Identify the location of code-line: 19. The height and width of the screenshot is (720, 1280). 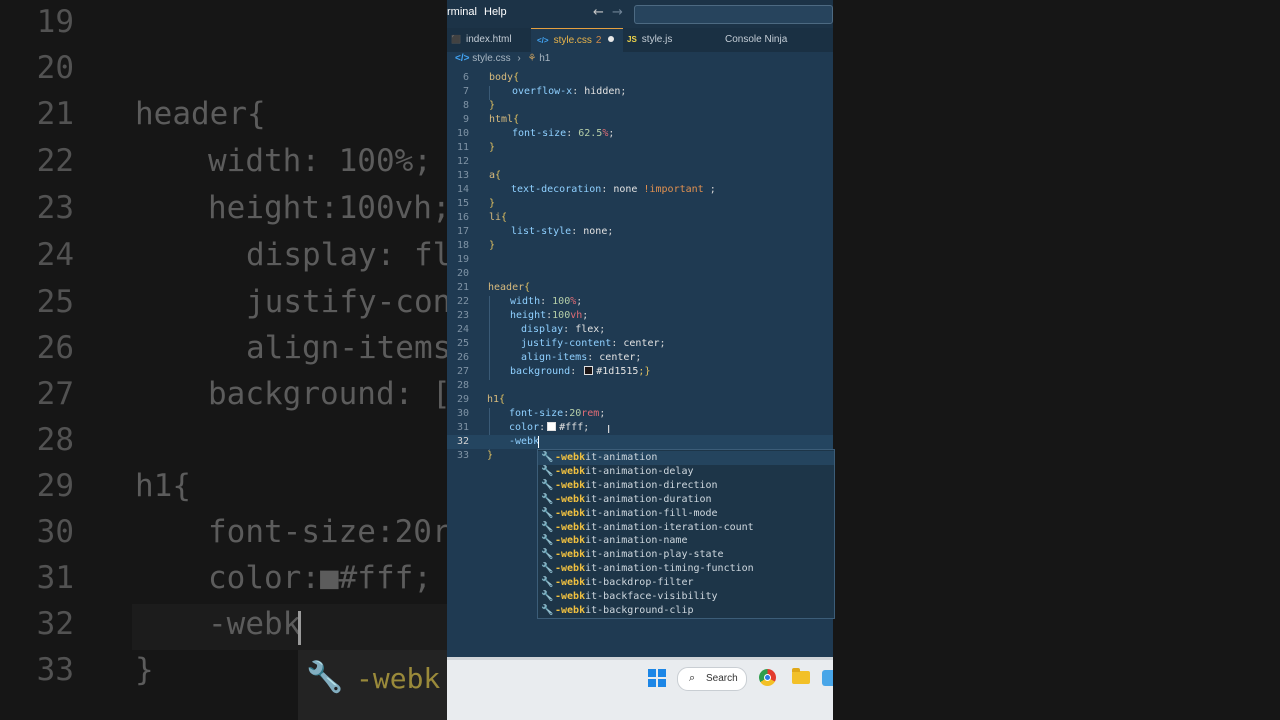
(462, 259).